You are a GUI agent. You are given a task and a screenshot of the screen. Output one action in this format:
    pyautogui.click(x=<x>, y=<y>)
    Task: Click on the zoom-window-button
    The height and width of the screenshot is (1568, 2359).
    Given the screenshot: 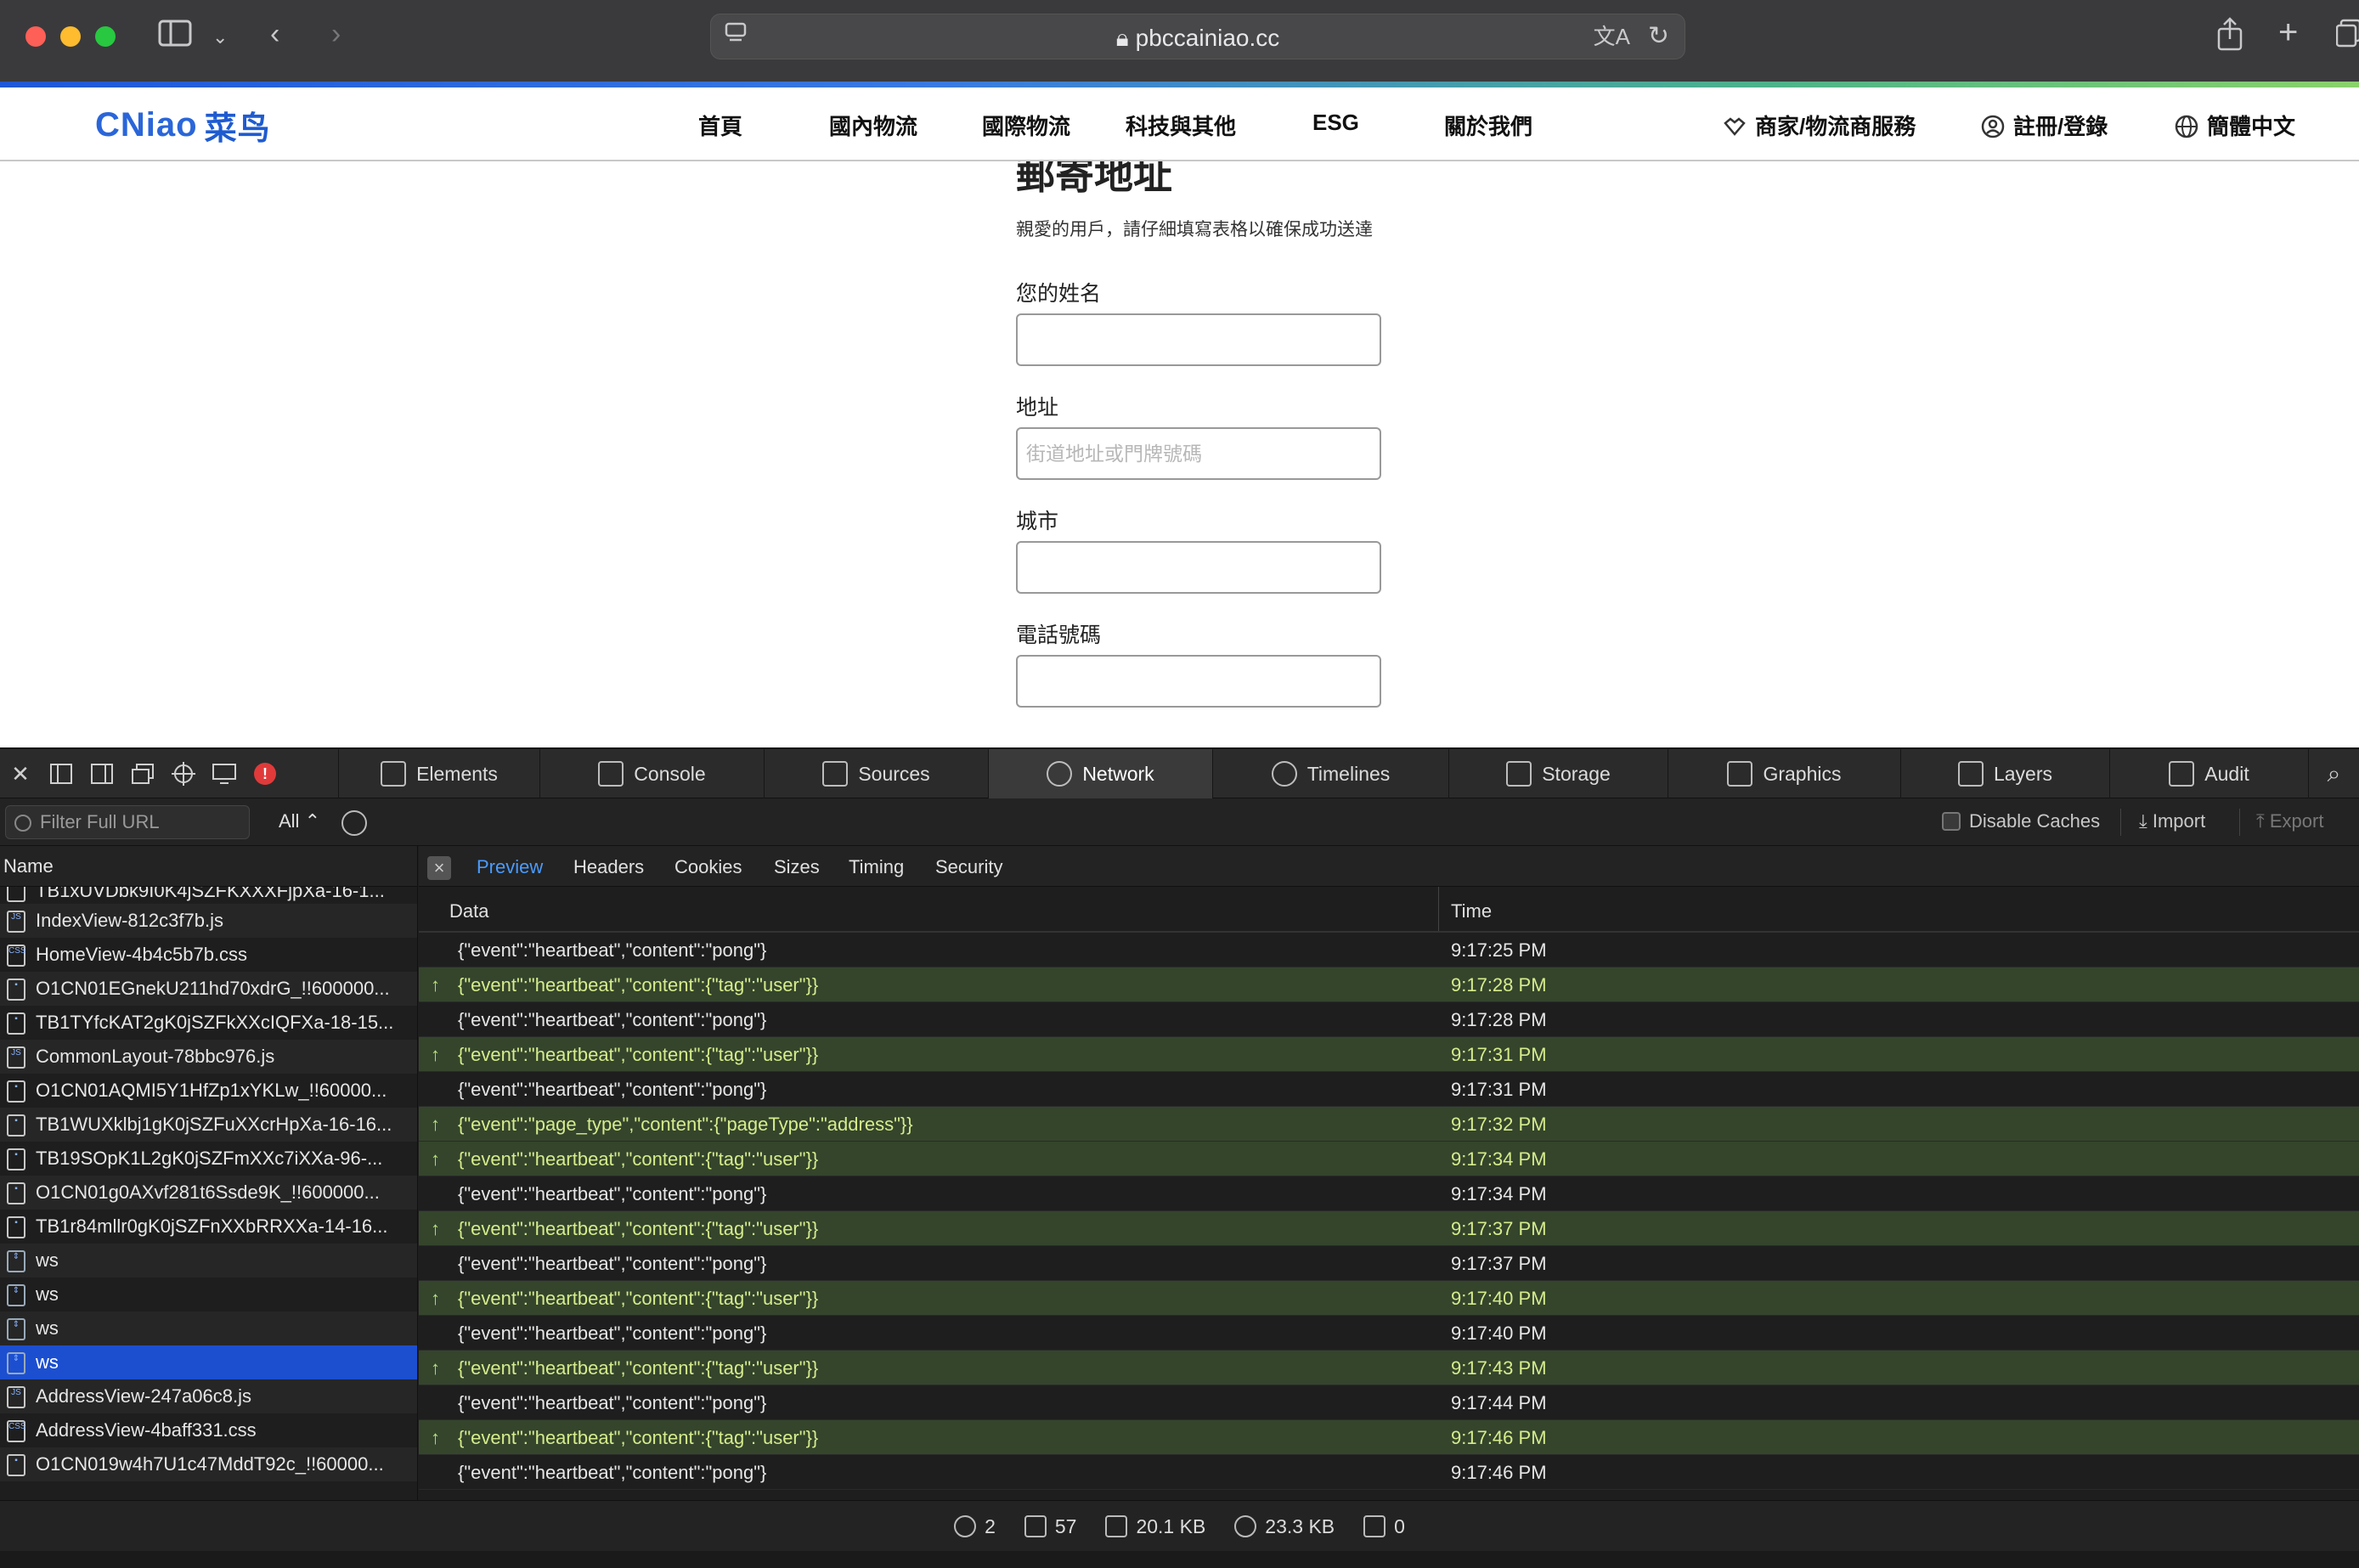 What is the action you would take?
    pyautogui.click(x=105, y=37)
    